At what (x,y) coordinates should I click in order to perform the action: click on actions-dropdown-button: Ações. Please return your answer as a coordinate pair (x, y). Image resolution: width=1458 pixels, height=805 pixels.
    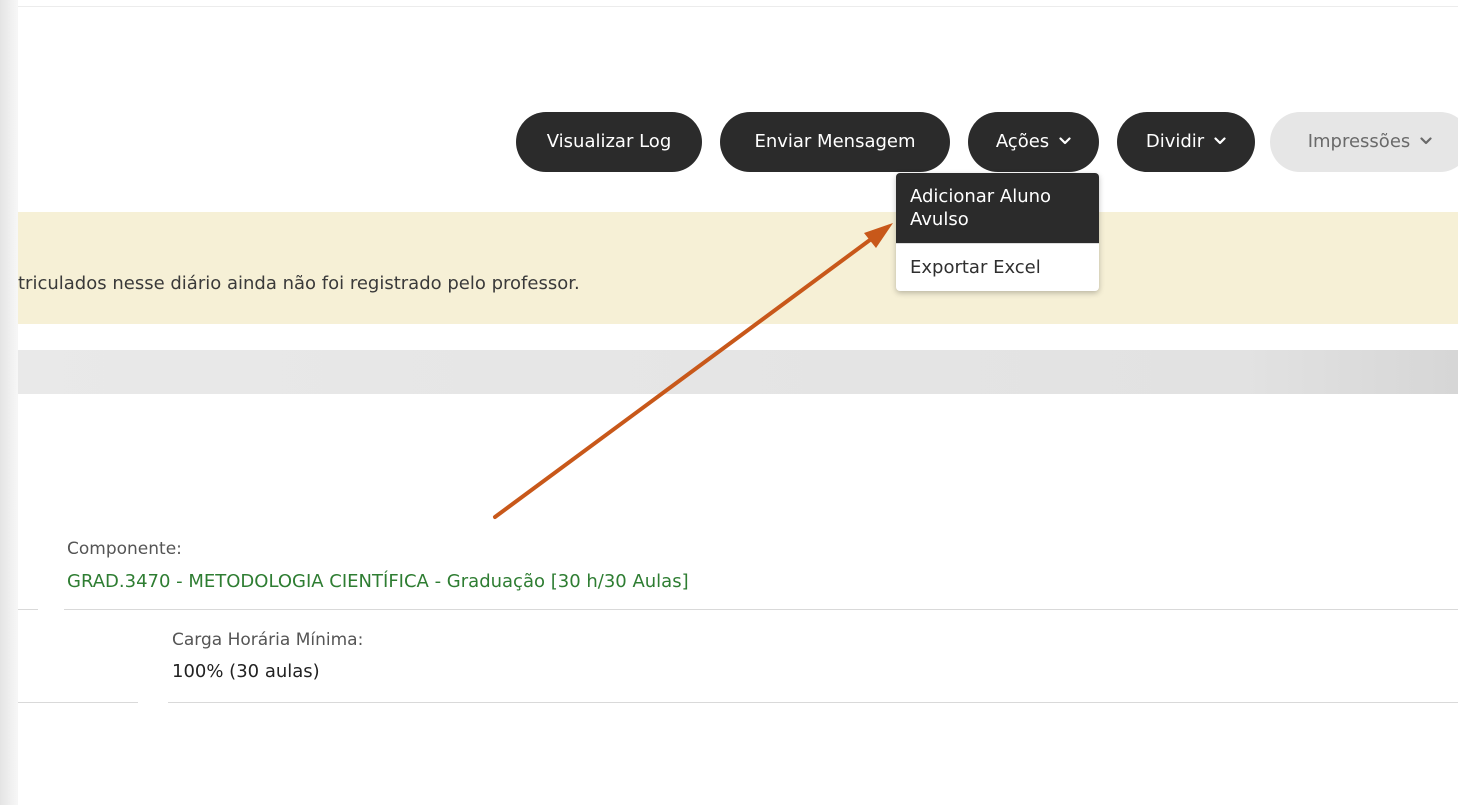
    Looking at the image, I should click on (1033, 142).